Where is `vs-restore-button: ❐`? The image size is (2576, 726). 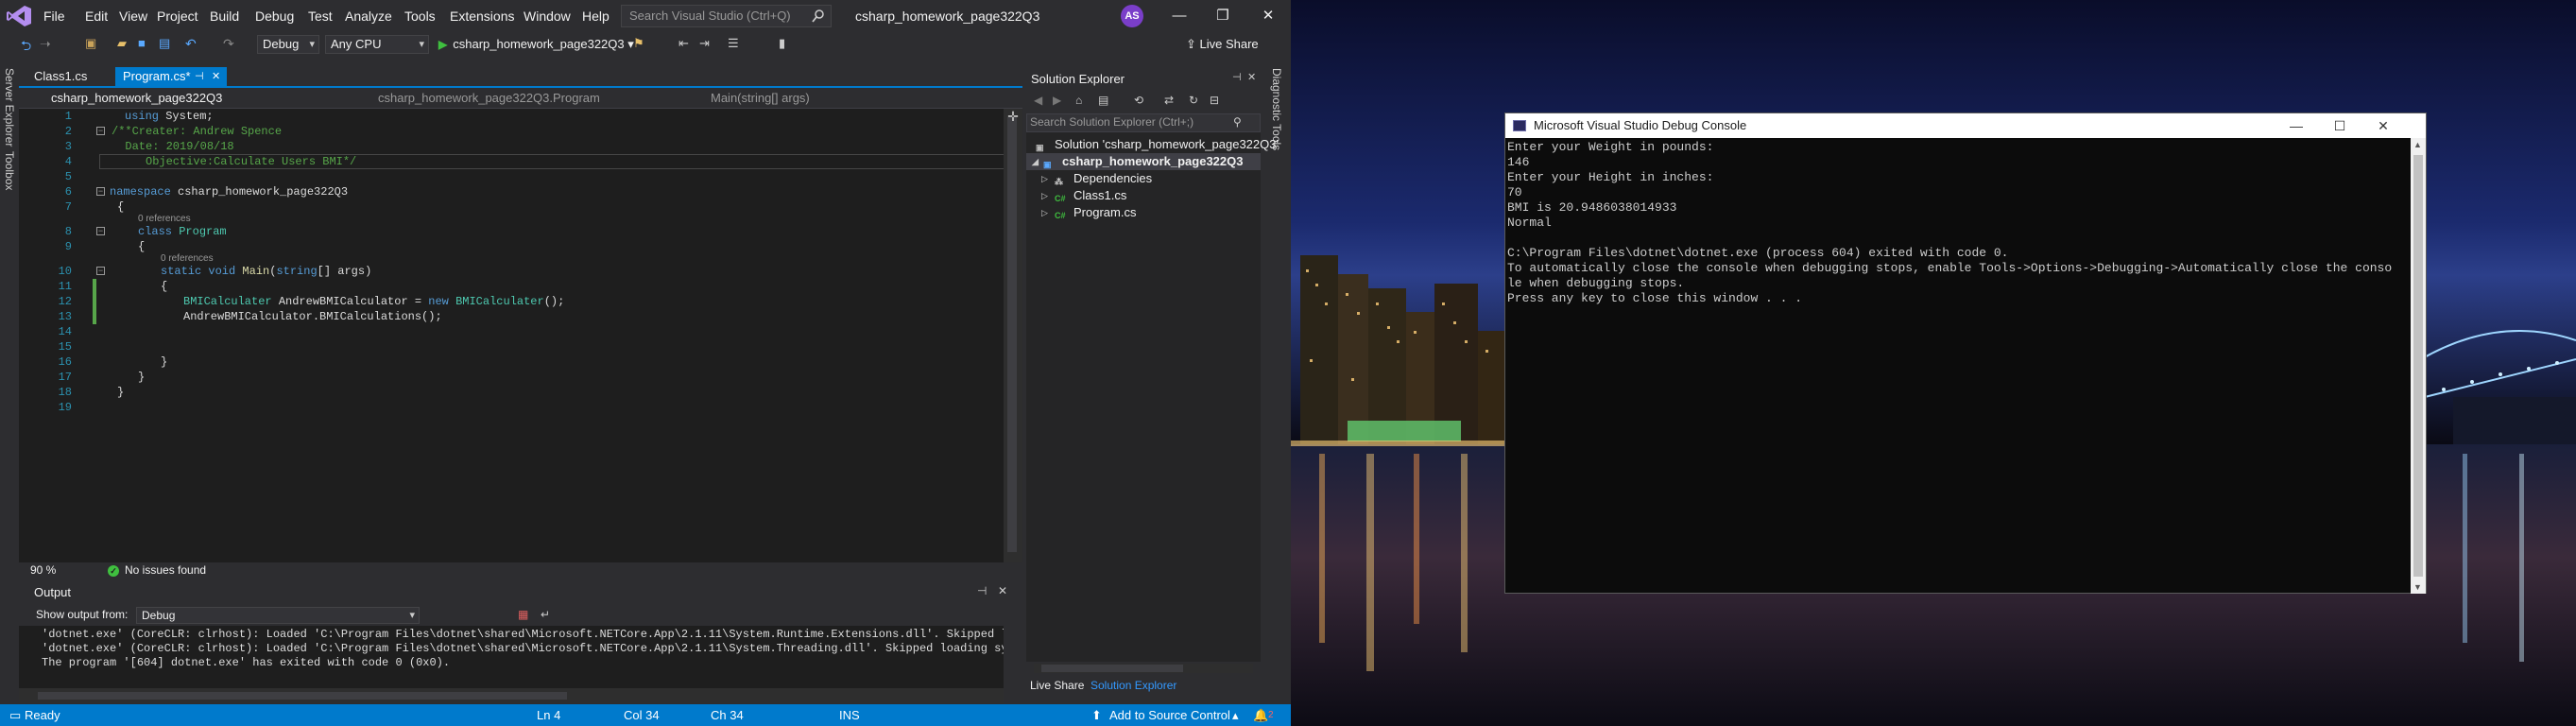
vs-restore-button: ❐ is located at coordinates (1223, 16).